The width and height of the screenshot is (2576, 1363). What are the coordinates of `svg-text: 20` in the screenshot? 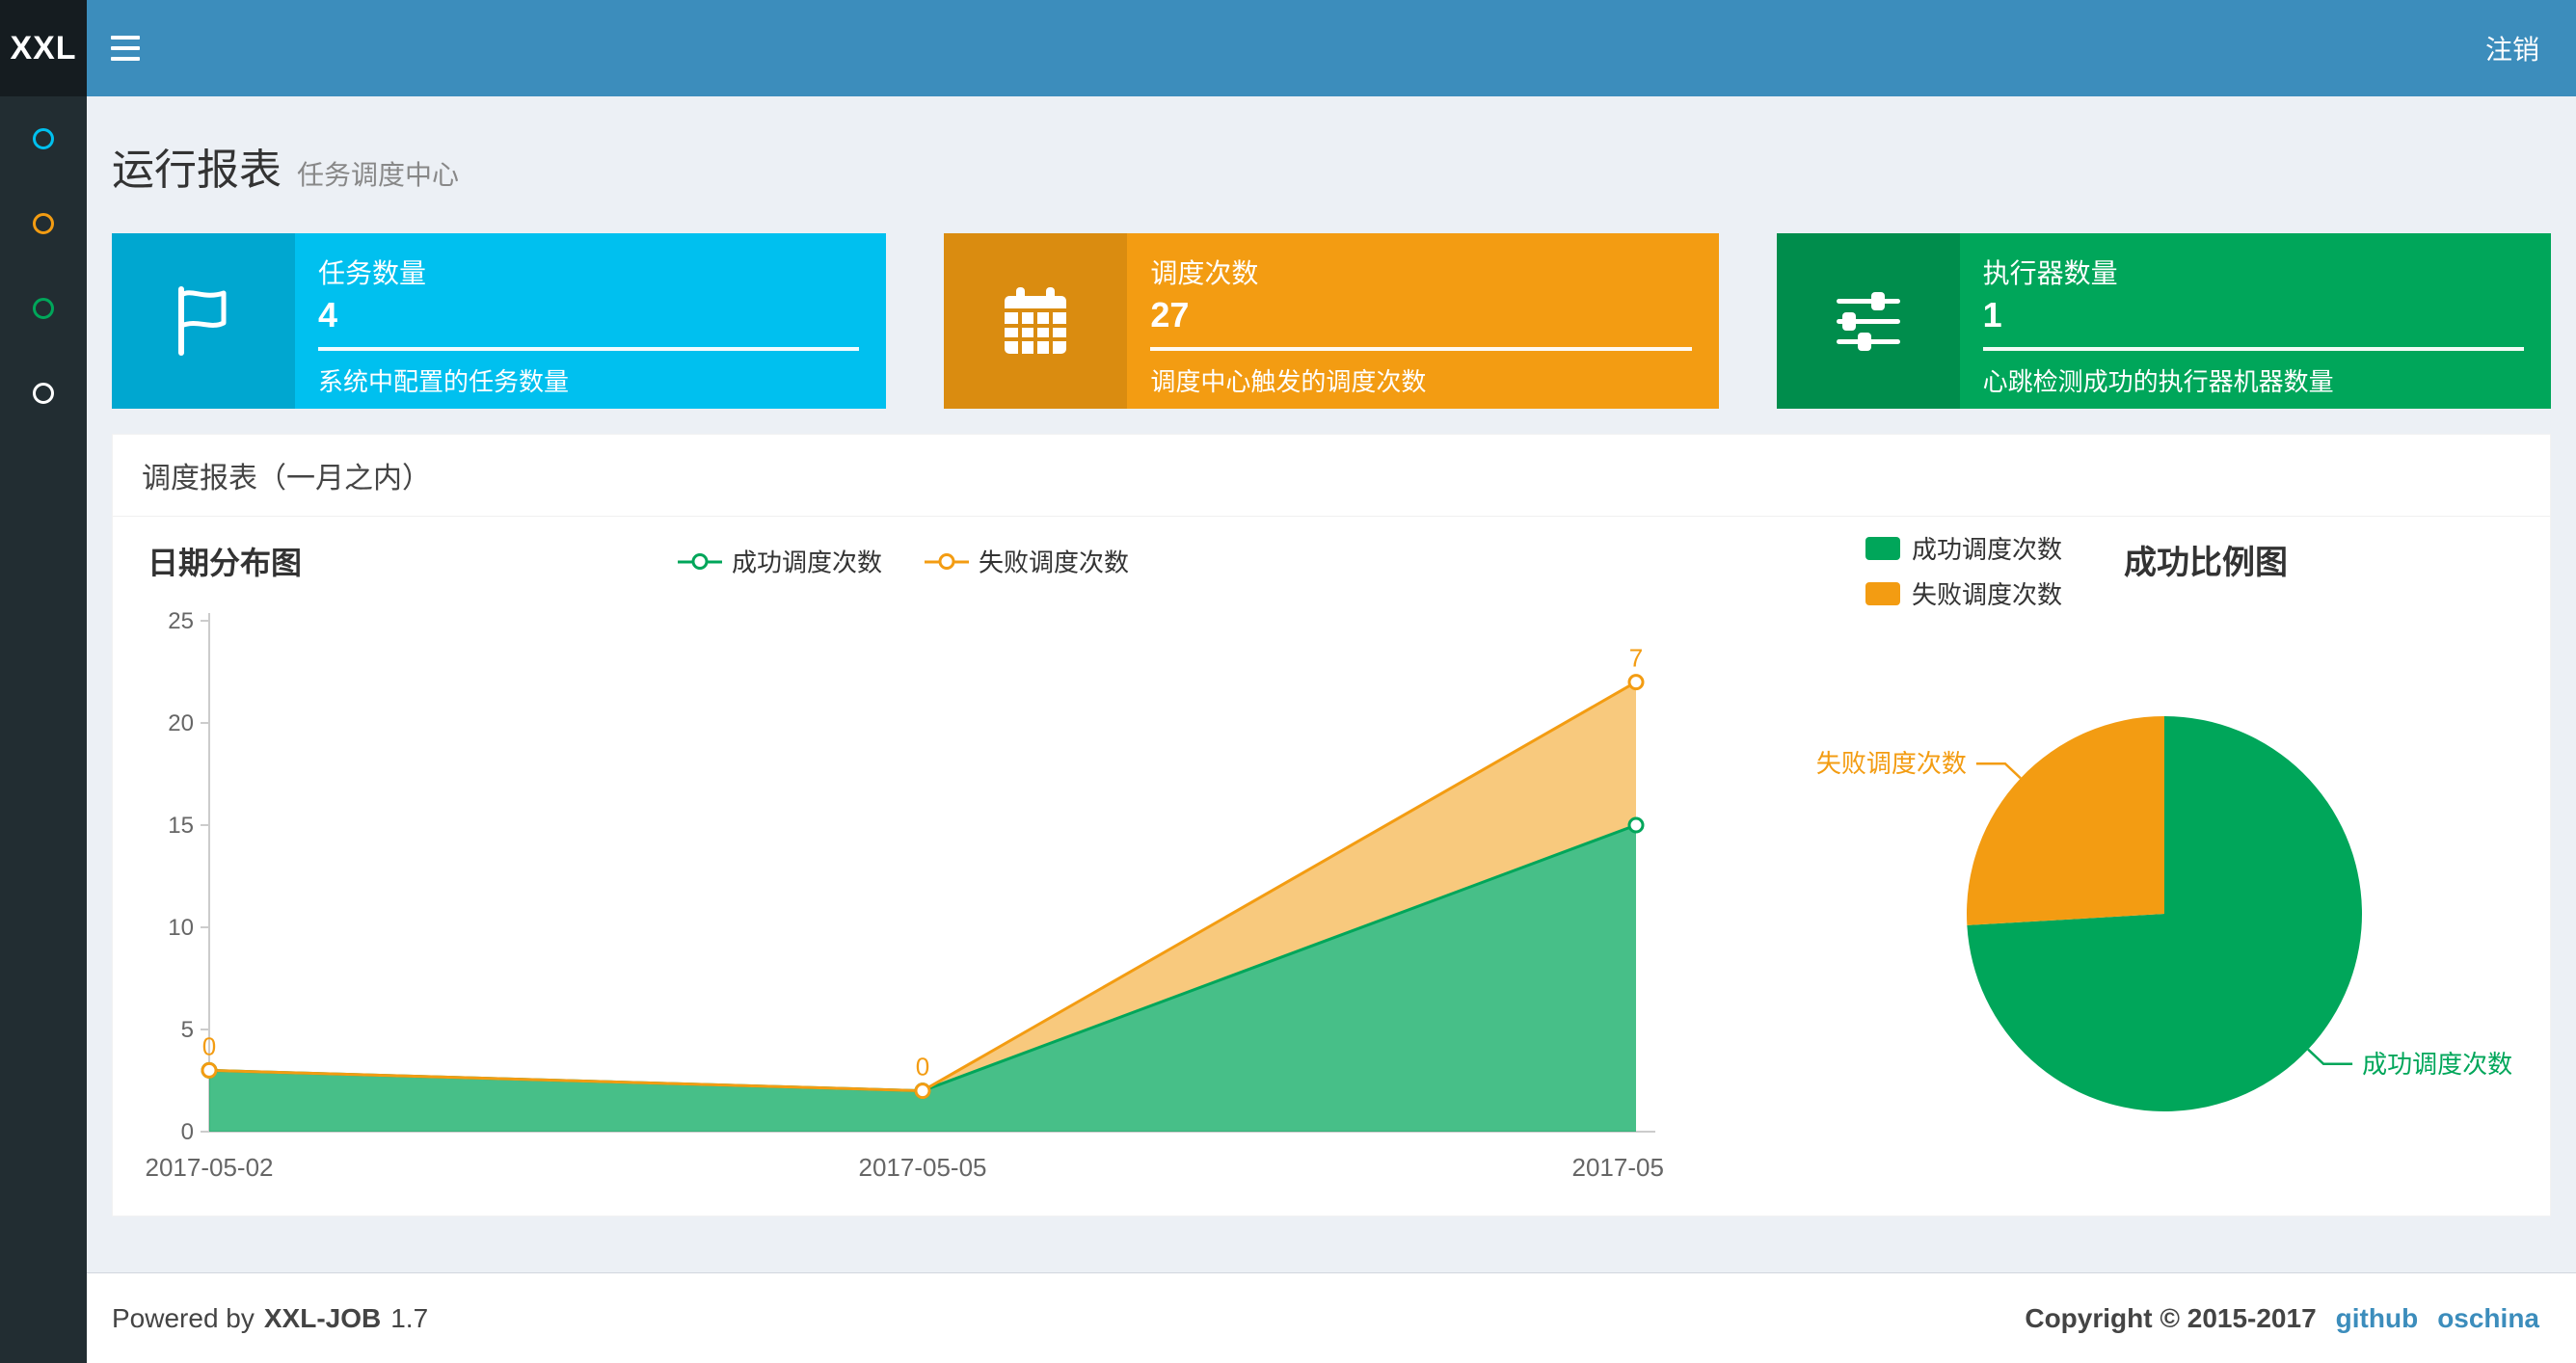 It's located at (181, 723).